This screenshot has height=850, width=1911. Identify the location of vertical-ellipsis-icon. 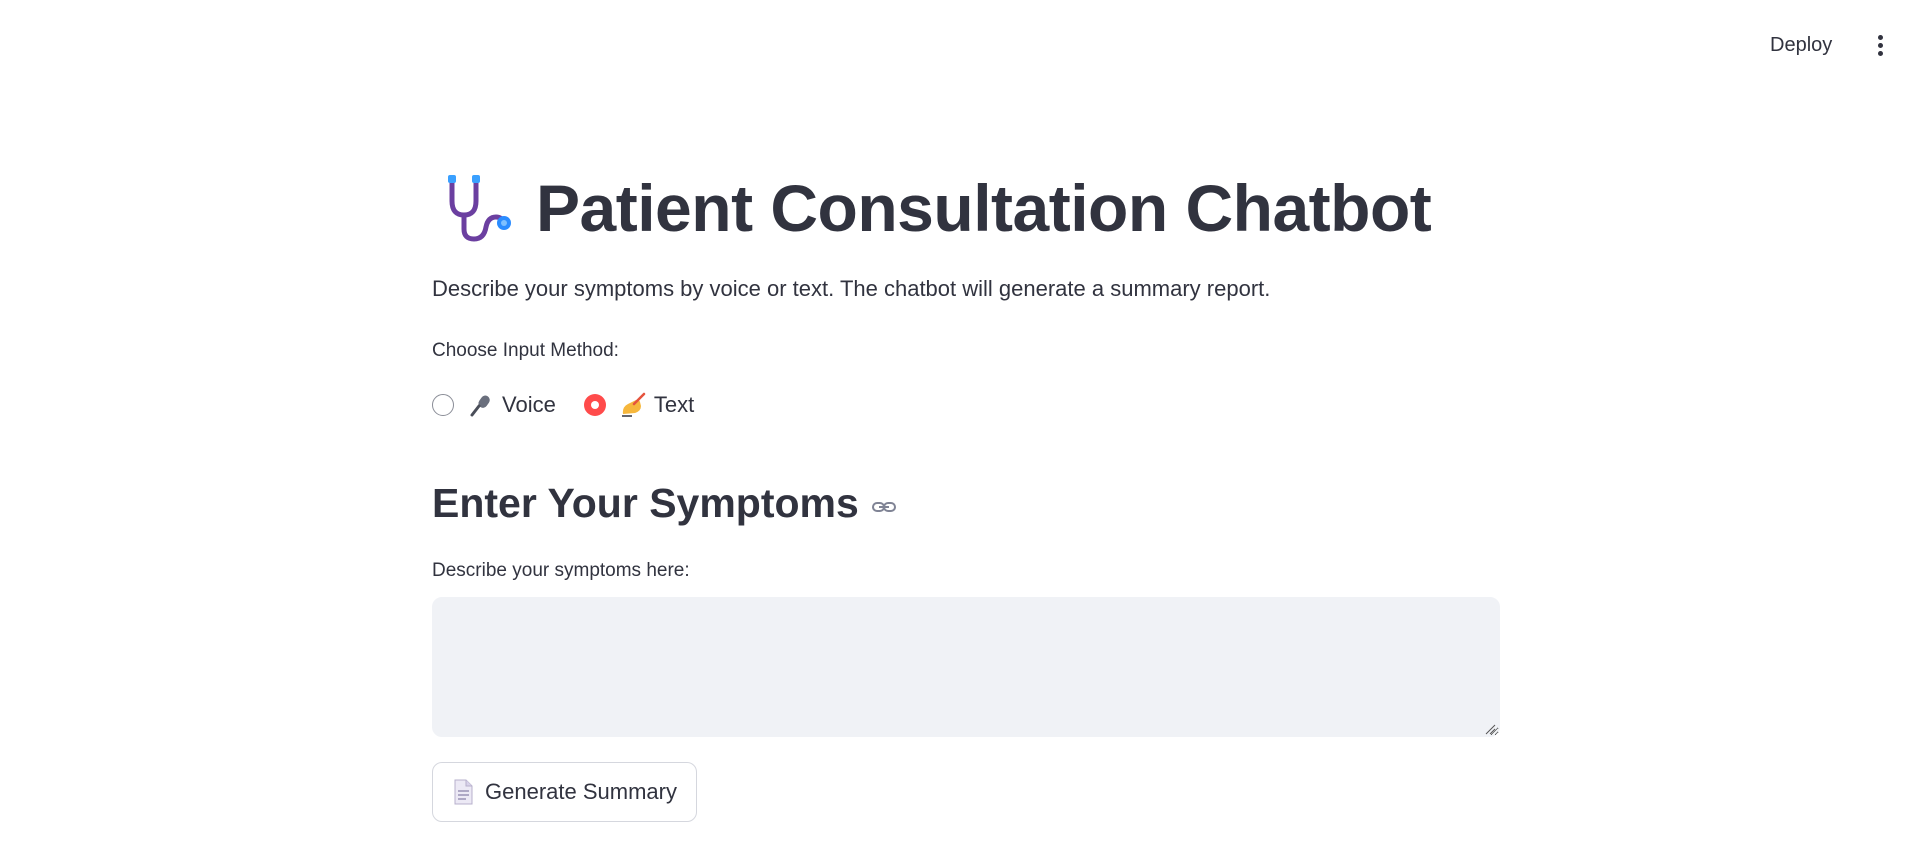
(1880, 37).